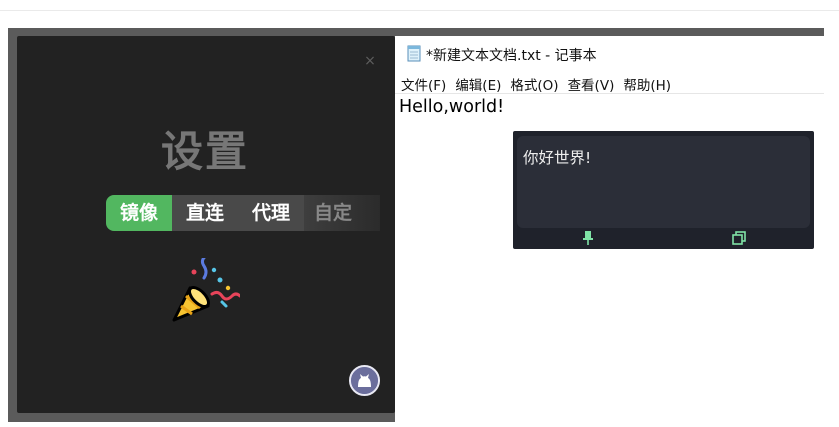 The width and height of the screenshot is (839, 427). What do you see at coordinates (609, 93) in the screenshot?
I see `menu-divider` at bounding box center [609, 93].